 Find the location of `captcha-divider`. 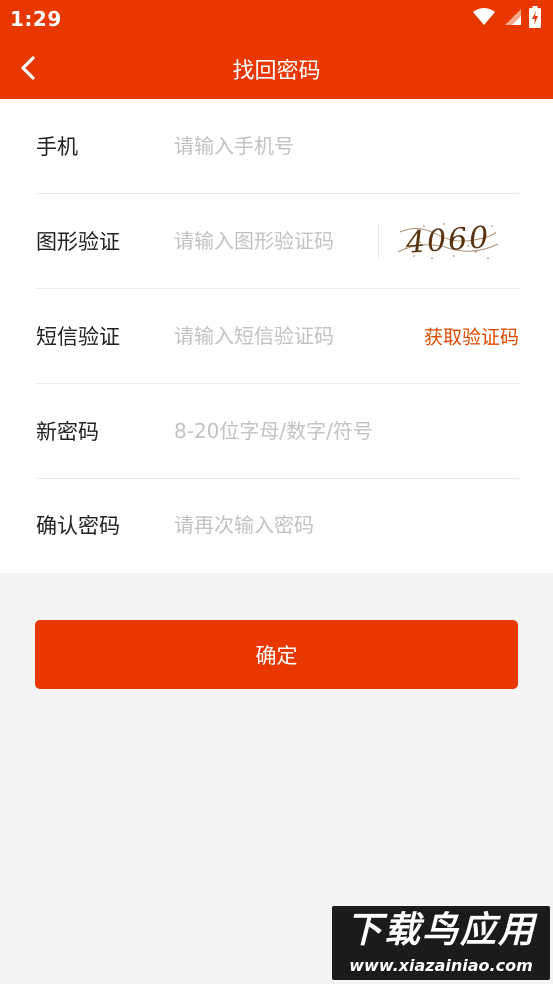

captcha-divider is located at coordinates (378, 241).